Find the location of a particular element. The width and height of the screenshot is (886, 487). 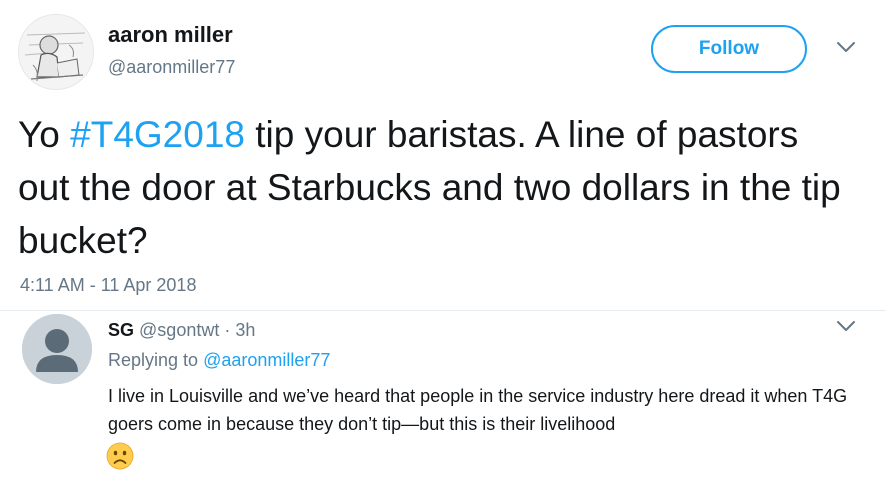

replying-to: Replying to @aaronmiller77 is located at coordinates (219, 360).